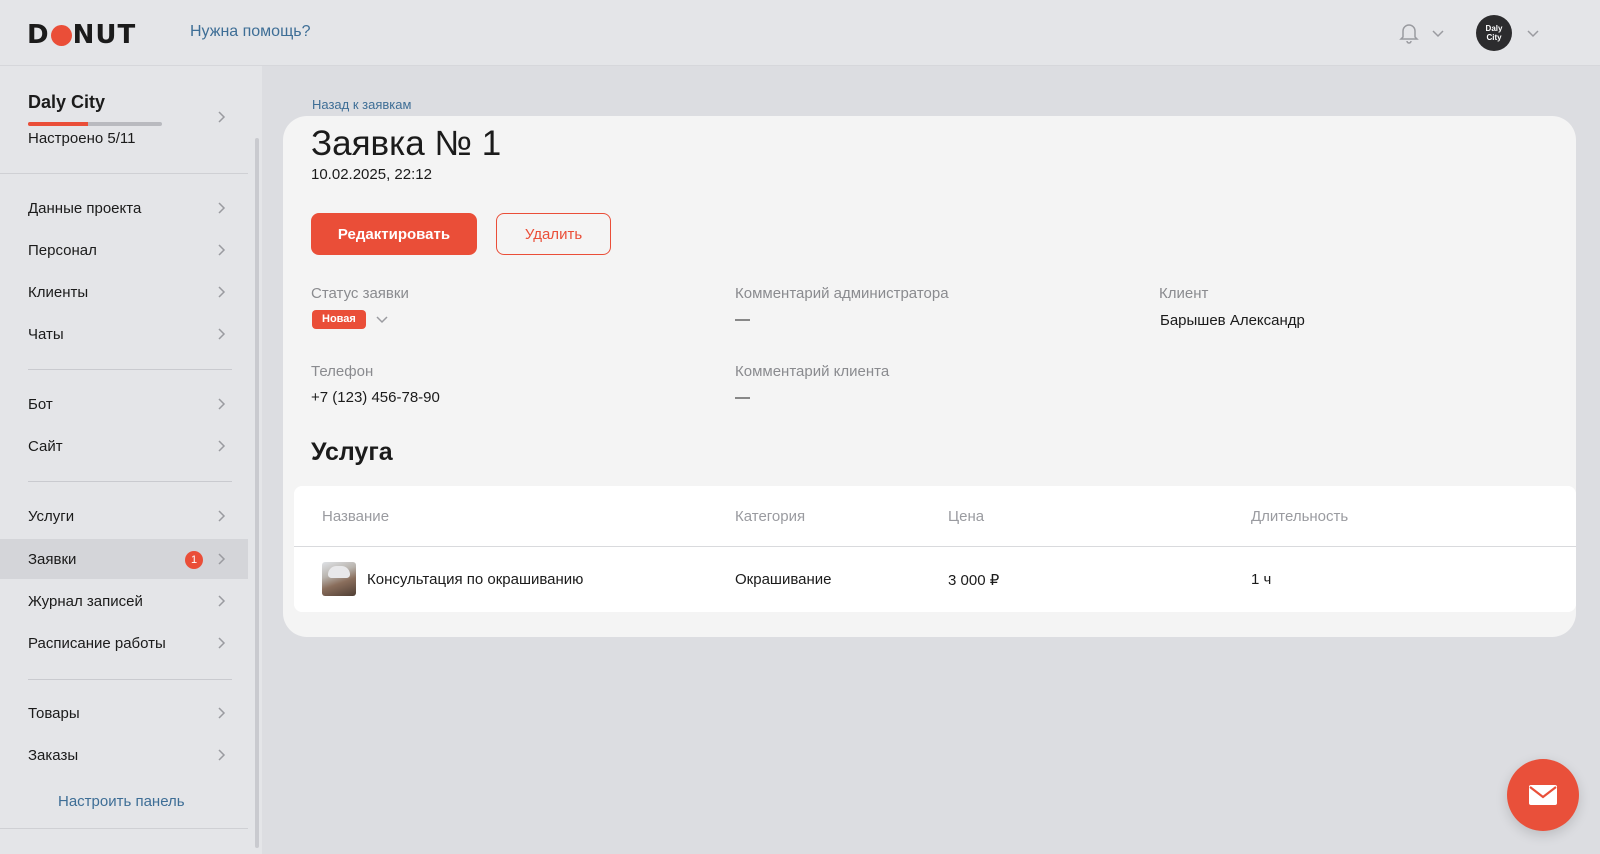 The width and height of the screenshot is (1600, 854). I want to click on sidebar-scrollbar, so click(257, 493).